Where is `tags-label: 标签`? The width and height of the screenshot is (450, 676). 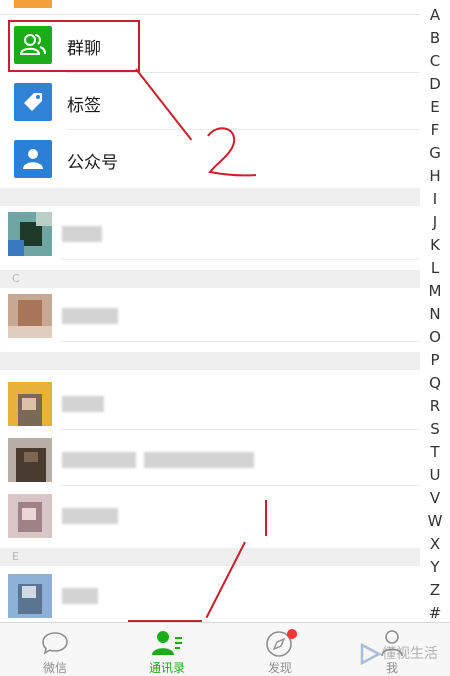
tags-label: 标签 is located at coordinates (84, 106).